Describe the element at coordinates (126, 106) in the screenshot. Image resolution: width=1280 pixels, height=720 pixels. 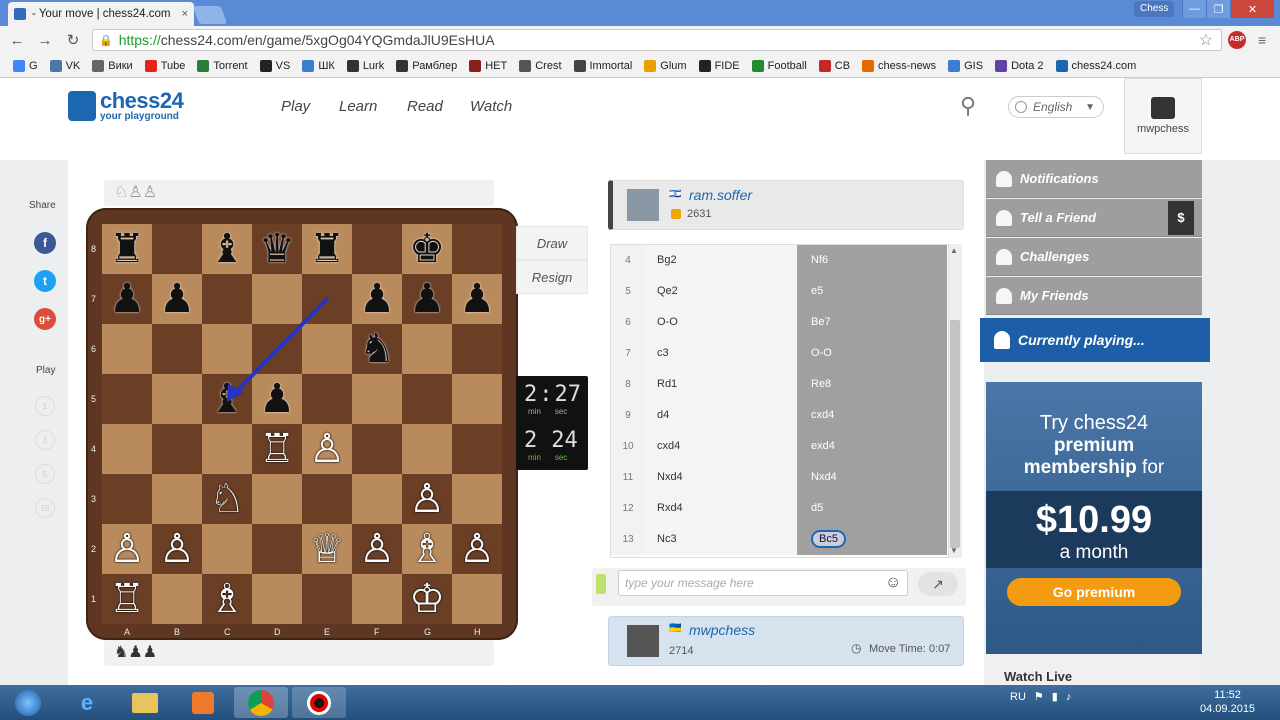
I see `chess24-logo: chess24 your playground` at that location.